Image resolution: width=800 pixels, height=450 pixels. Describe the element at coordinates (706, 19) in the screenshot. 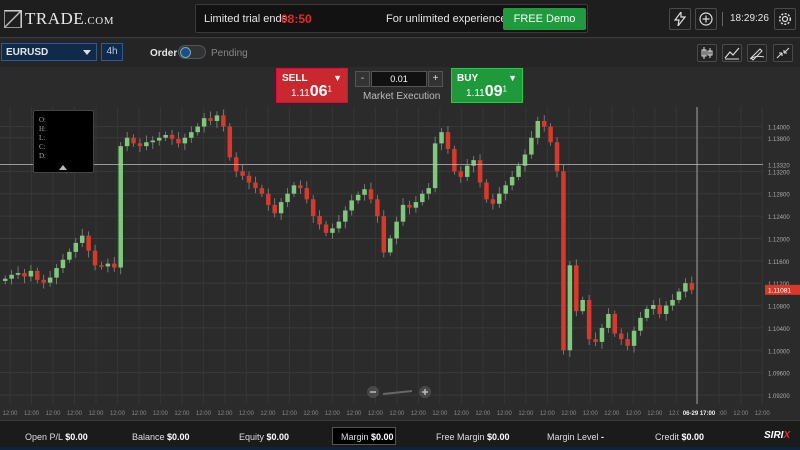

I see `plus-circle-icon` at that location.